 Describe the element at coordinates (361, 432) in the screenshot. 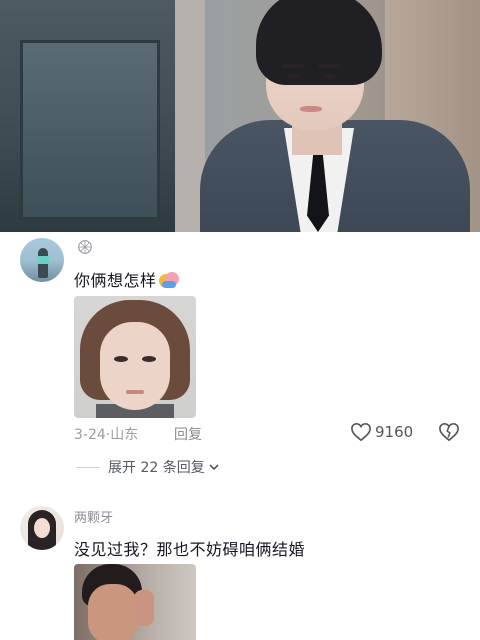

I see `heart-icon` at that location.